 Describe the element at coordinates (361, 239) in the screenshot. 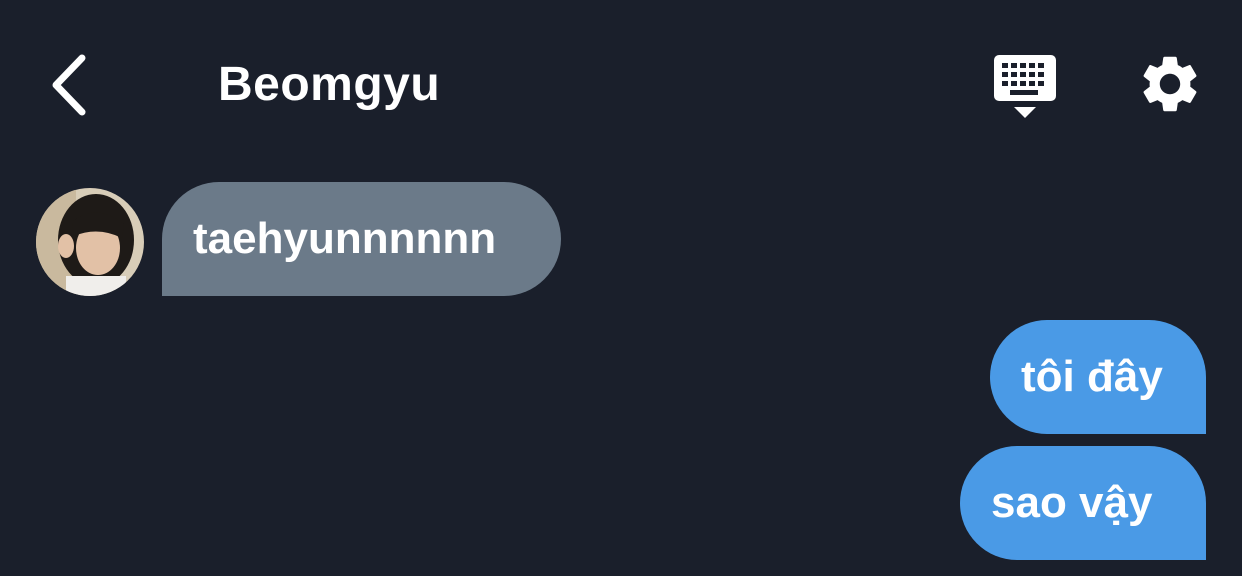

I see `message-bubble-incoming: taehyunnnnnn` at that location.